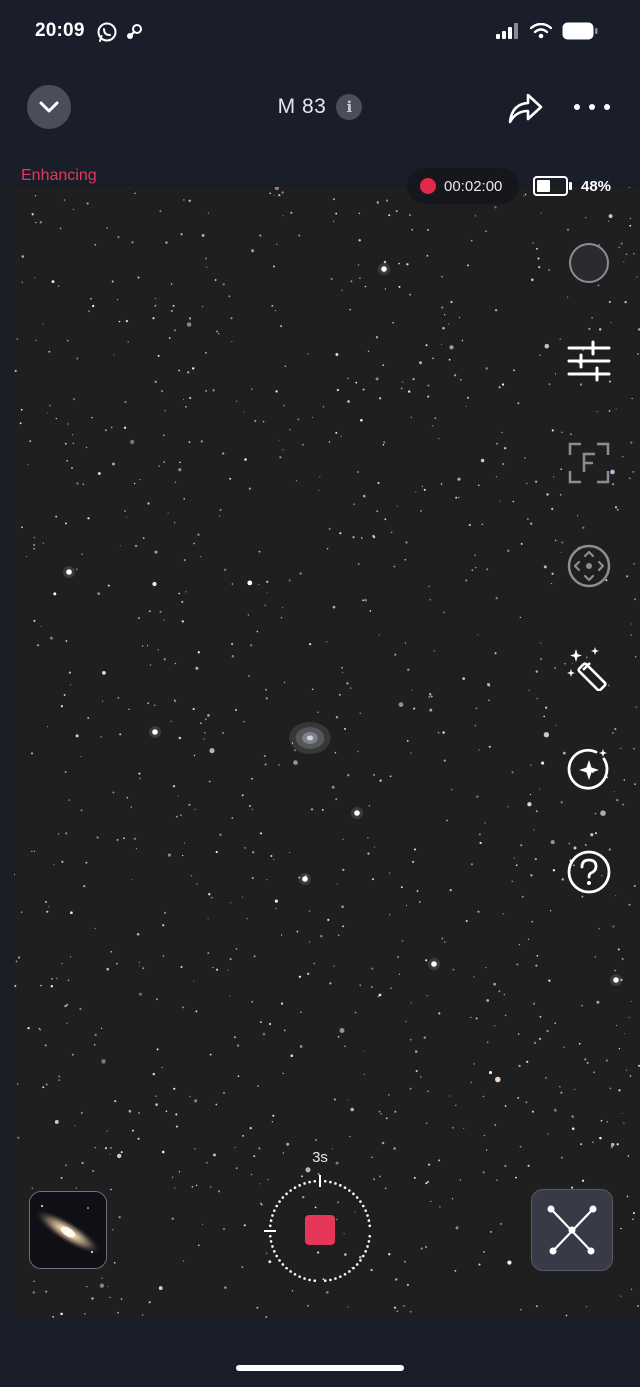 Image resolution: width=640 pixels, height=1387 pixels. Describe the element at coordinates (302, 106) in the screenshot. I see `page-title: M 83` at that location.